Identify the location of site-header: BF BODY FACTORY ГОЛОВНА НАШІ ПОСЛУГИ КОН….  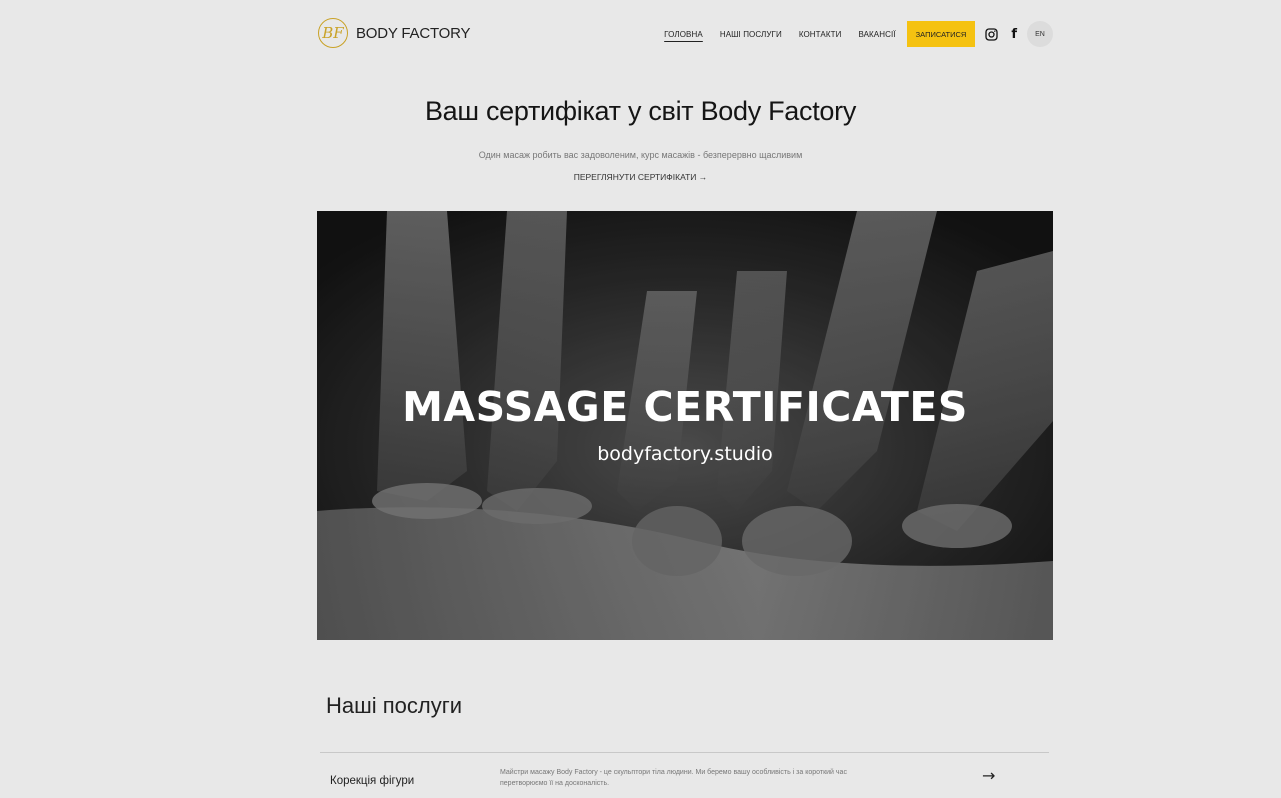
(685, 35).